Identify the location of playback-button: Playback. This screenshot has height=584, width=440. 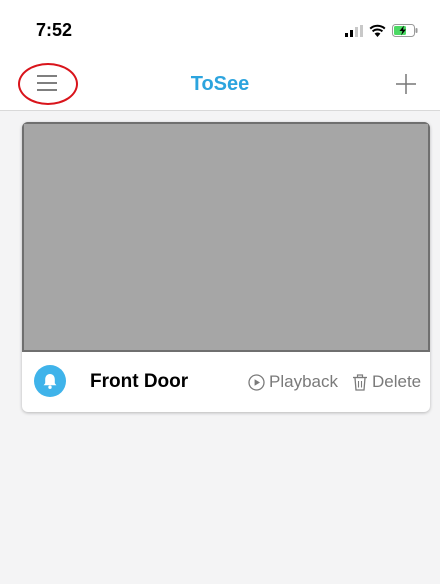
(293, 382).